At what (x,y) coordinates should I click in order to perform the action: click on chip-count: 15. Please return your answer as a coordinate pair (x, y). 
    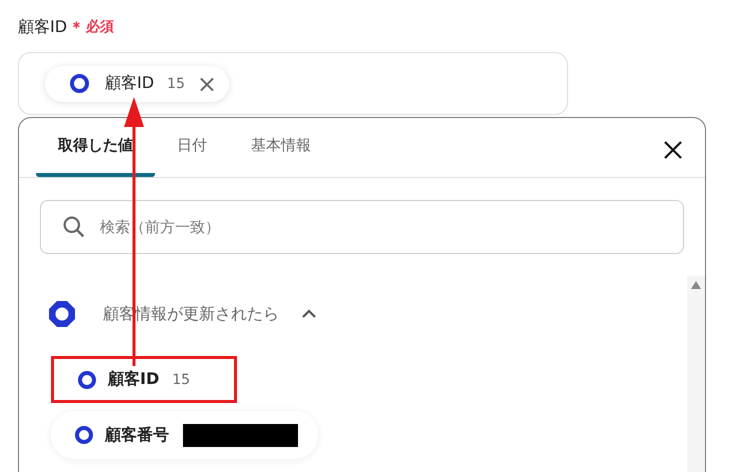
    Looking at the image, I should click on (176, 84).